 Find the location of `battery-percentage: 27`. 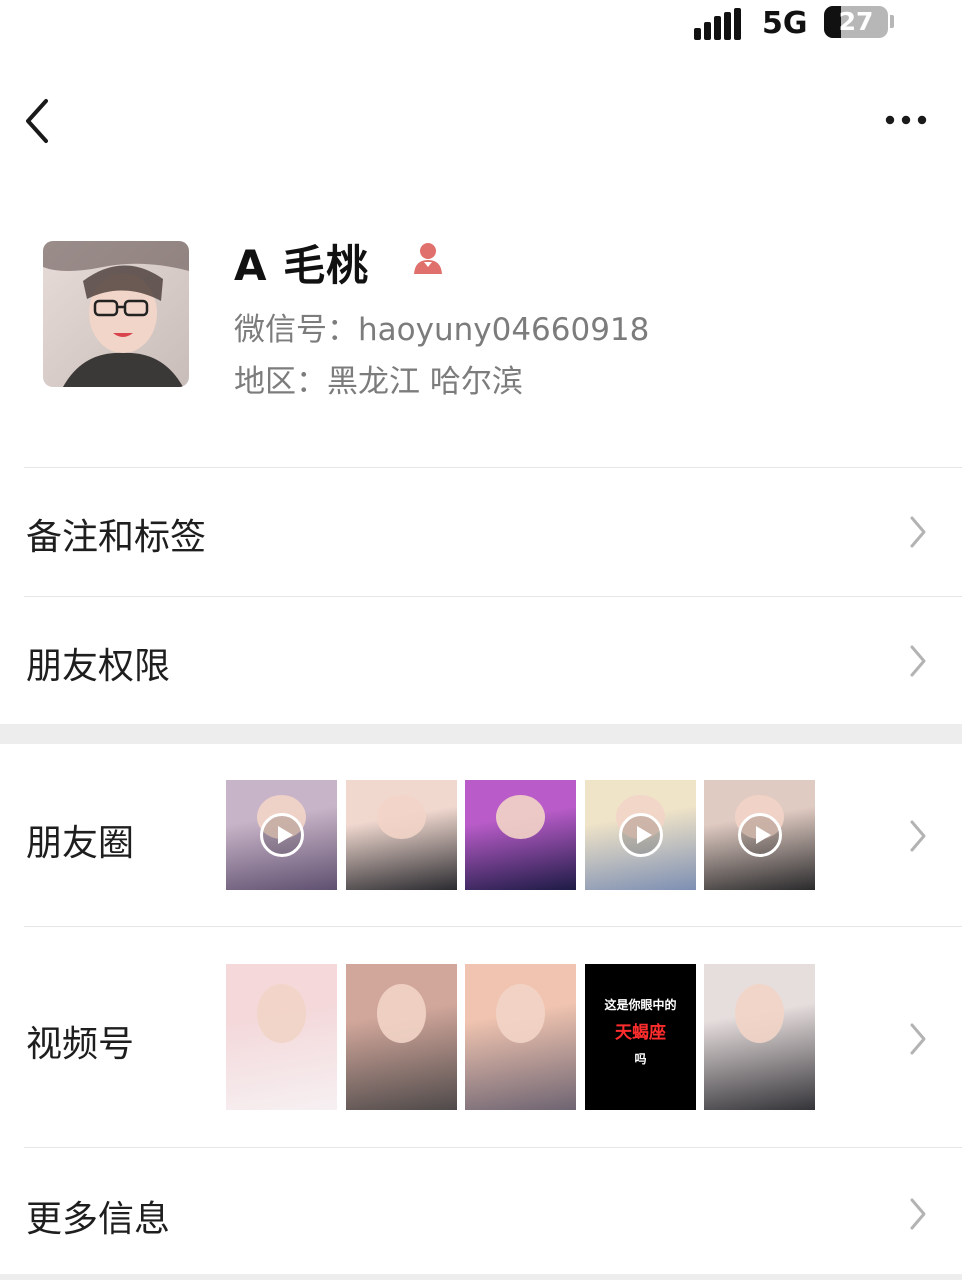

battery-percentage: 27 is located at coordinates (856, 21).